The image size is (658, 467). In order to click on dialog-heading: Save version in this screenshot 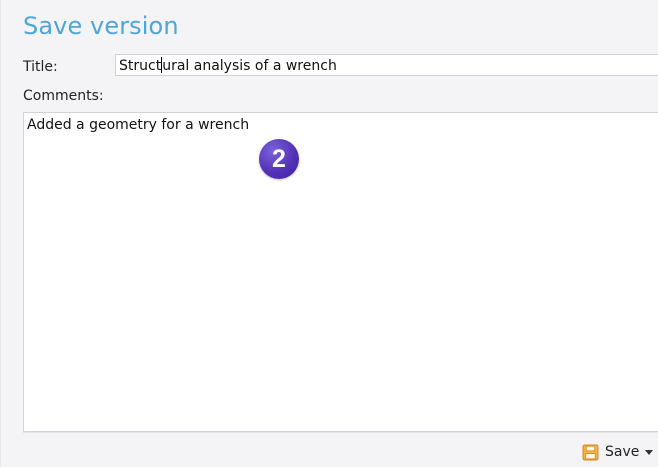, I will do `click(101, 26)`.